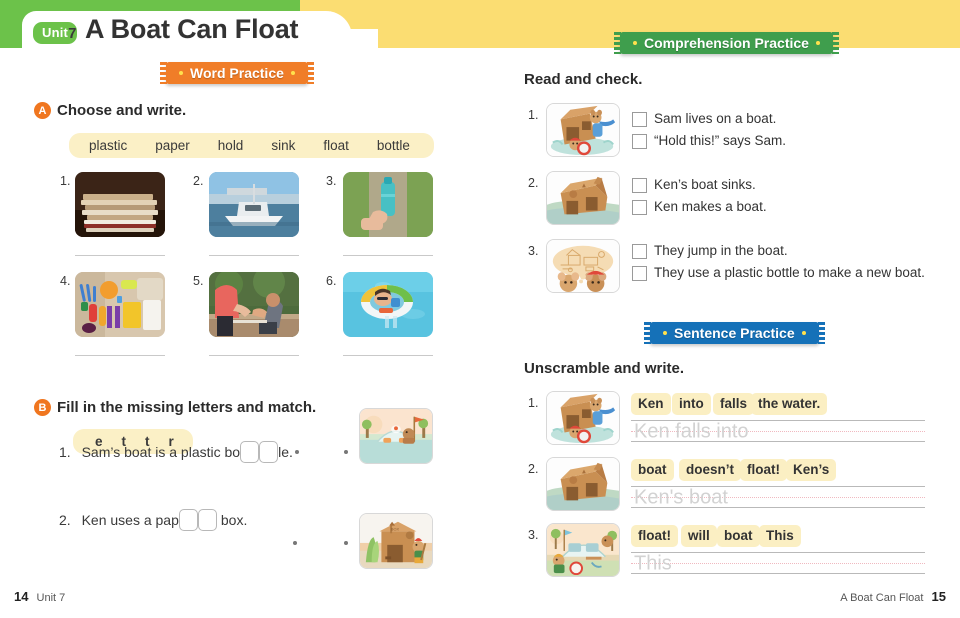  I want to click on banner-comprehension-practice: Comprehension Practice, so click(726, 43).